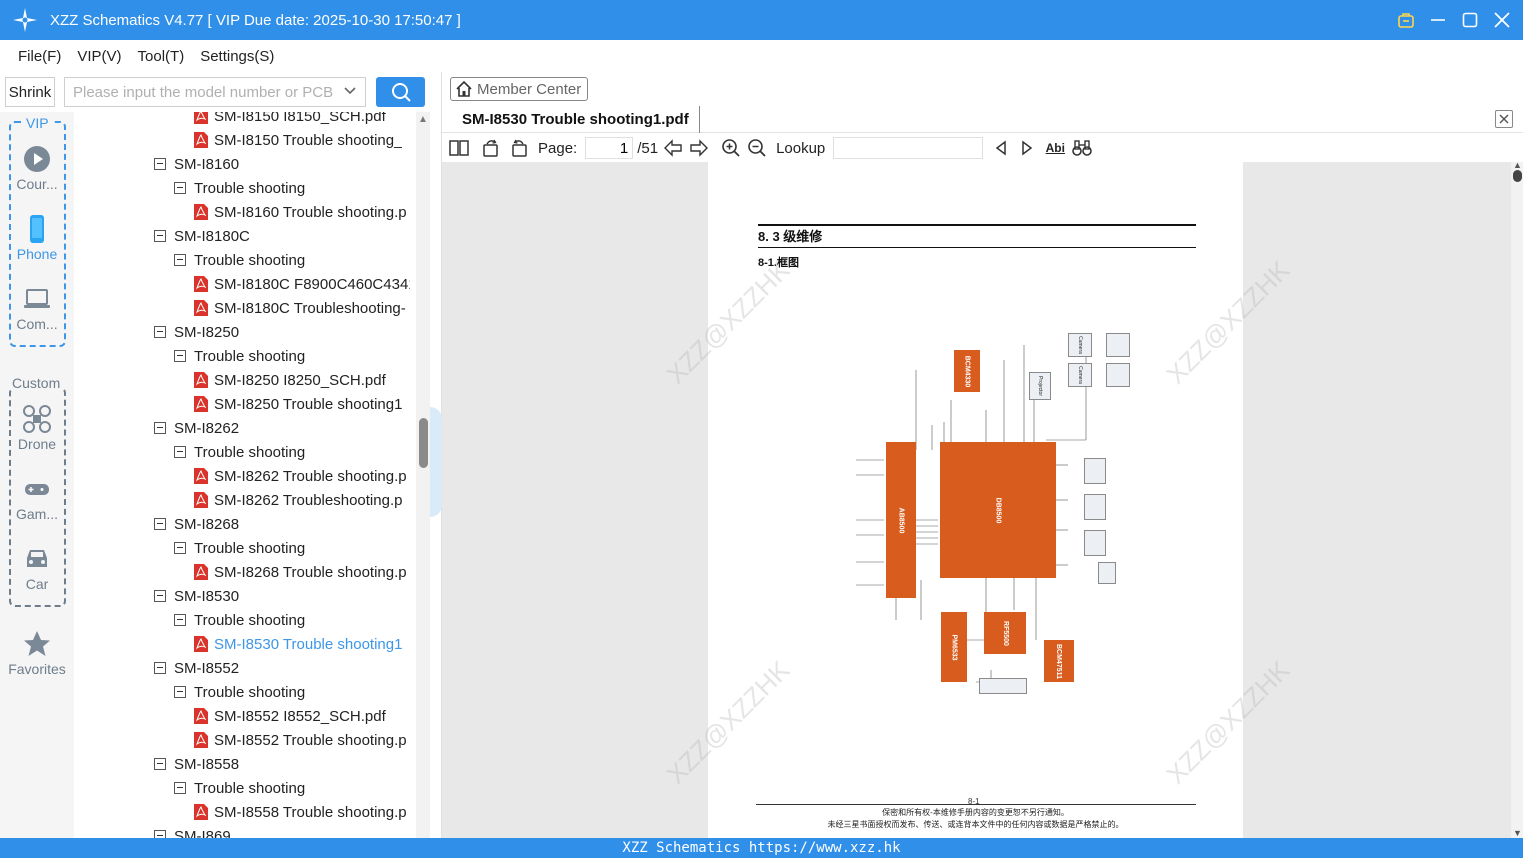 The width and height of the screenshot is (1523, 858). I want to click on menu-settings: Settings(S), so click(237, 56).